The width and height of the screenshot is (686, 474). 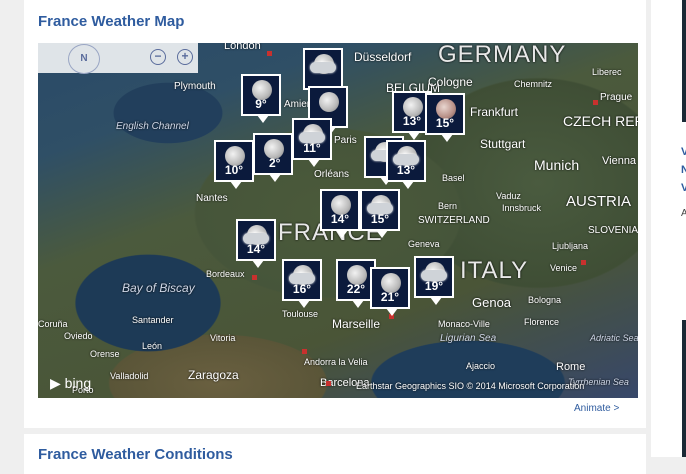 I want to click on weather-marker: 19°, so click(x=434, y=280).